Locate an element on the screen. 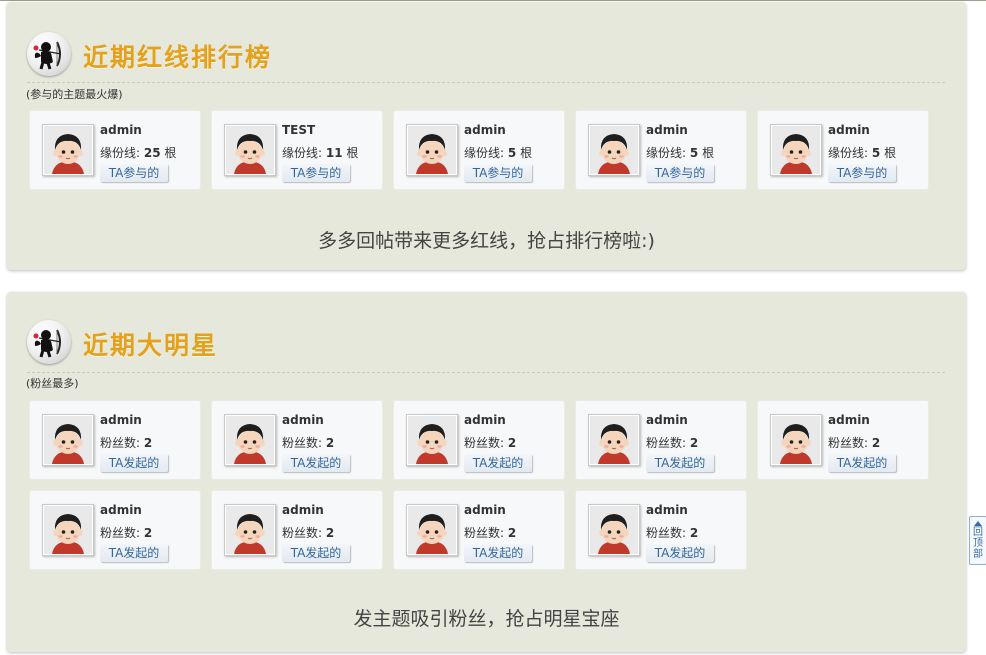 The height and width of the screenshot is (655, 986). user-name-link: TEST is located at coordinates (298, 130).